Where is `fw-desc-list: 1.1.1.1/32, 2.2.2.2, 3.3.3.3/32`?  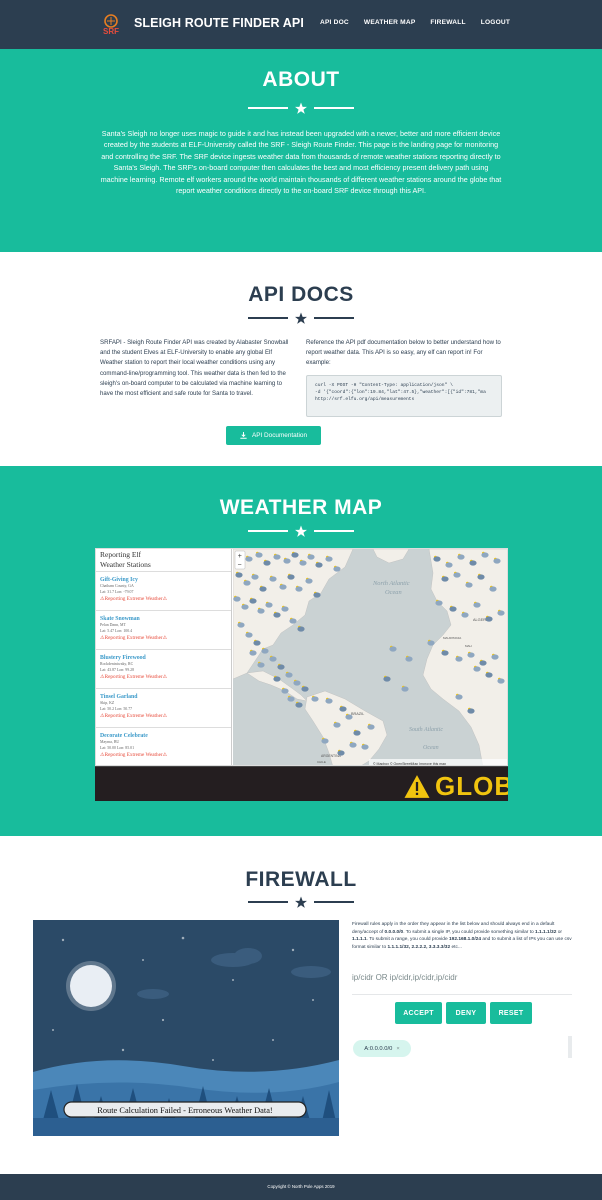
fw-desc-list: 1.1.1.1/32, 2.2.2.2, 3.3.3.3/32 is located at coordinates (419, 948).